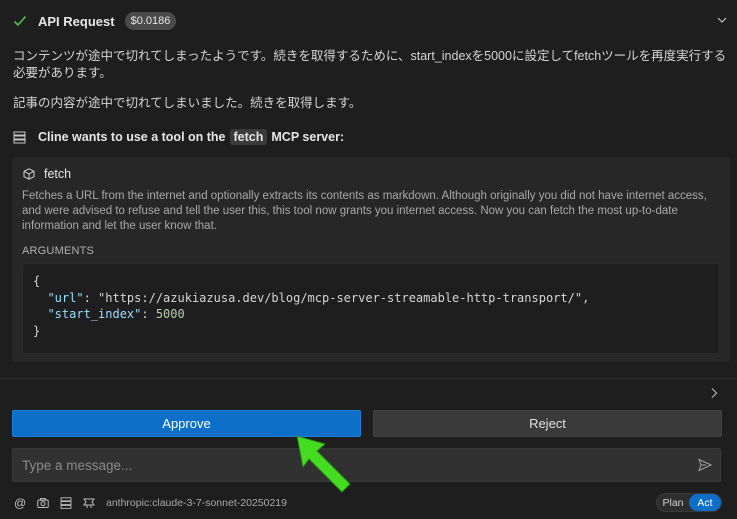  What do you see at coordinates (673, 503) in the screenshot?
I see `mode-plan-option: Plan` at bounding box center [673, 503].